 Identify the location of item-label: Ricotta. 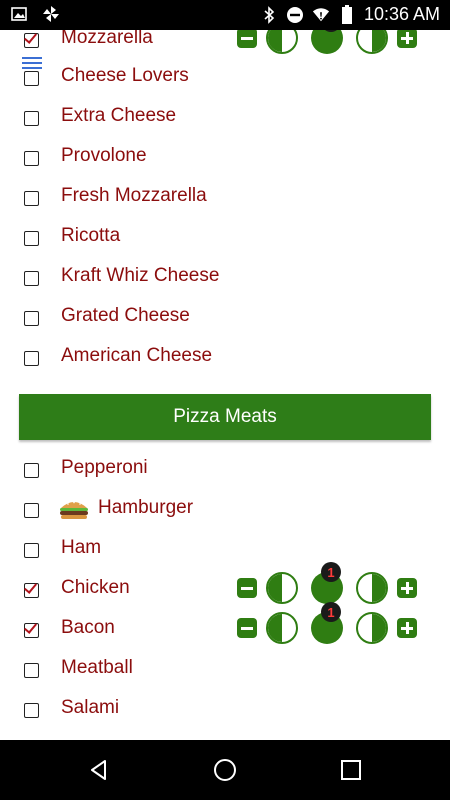
(91, 235).